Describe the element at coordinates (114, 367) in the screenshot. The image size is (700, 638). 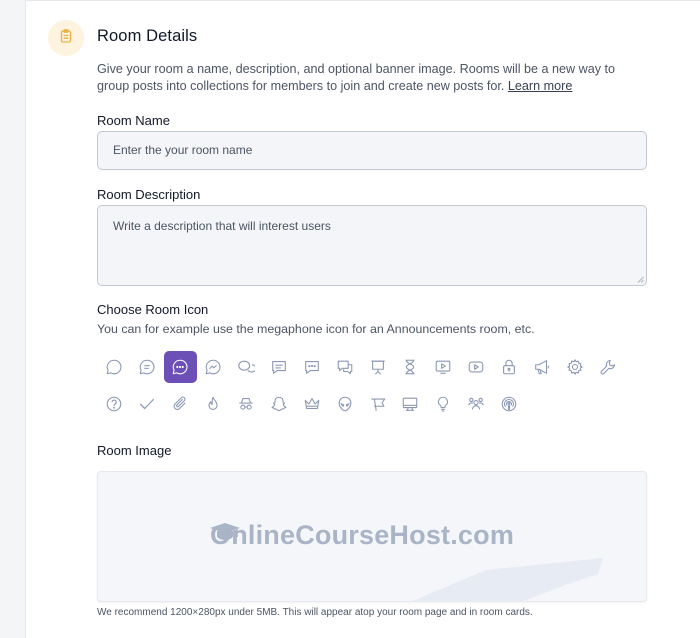
I see `chat-bubble-icon` at that location.